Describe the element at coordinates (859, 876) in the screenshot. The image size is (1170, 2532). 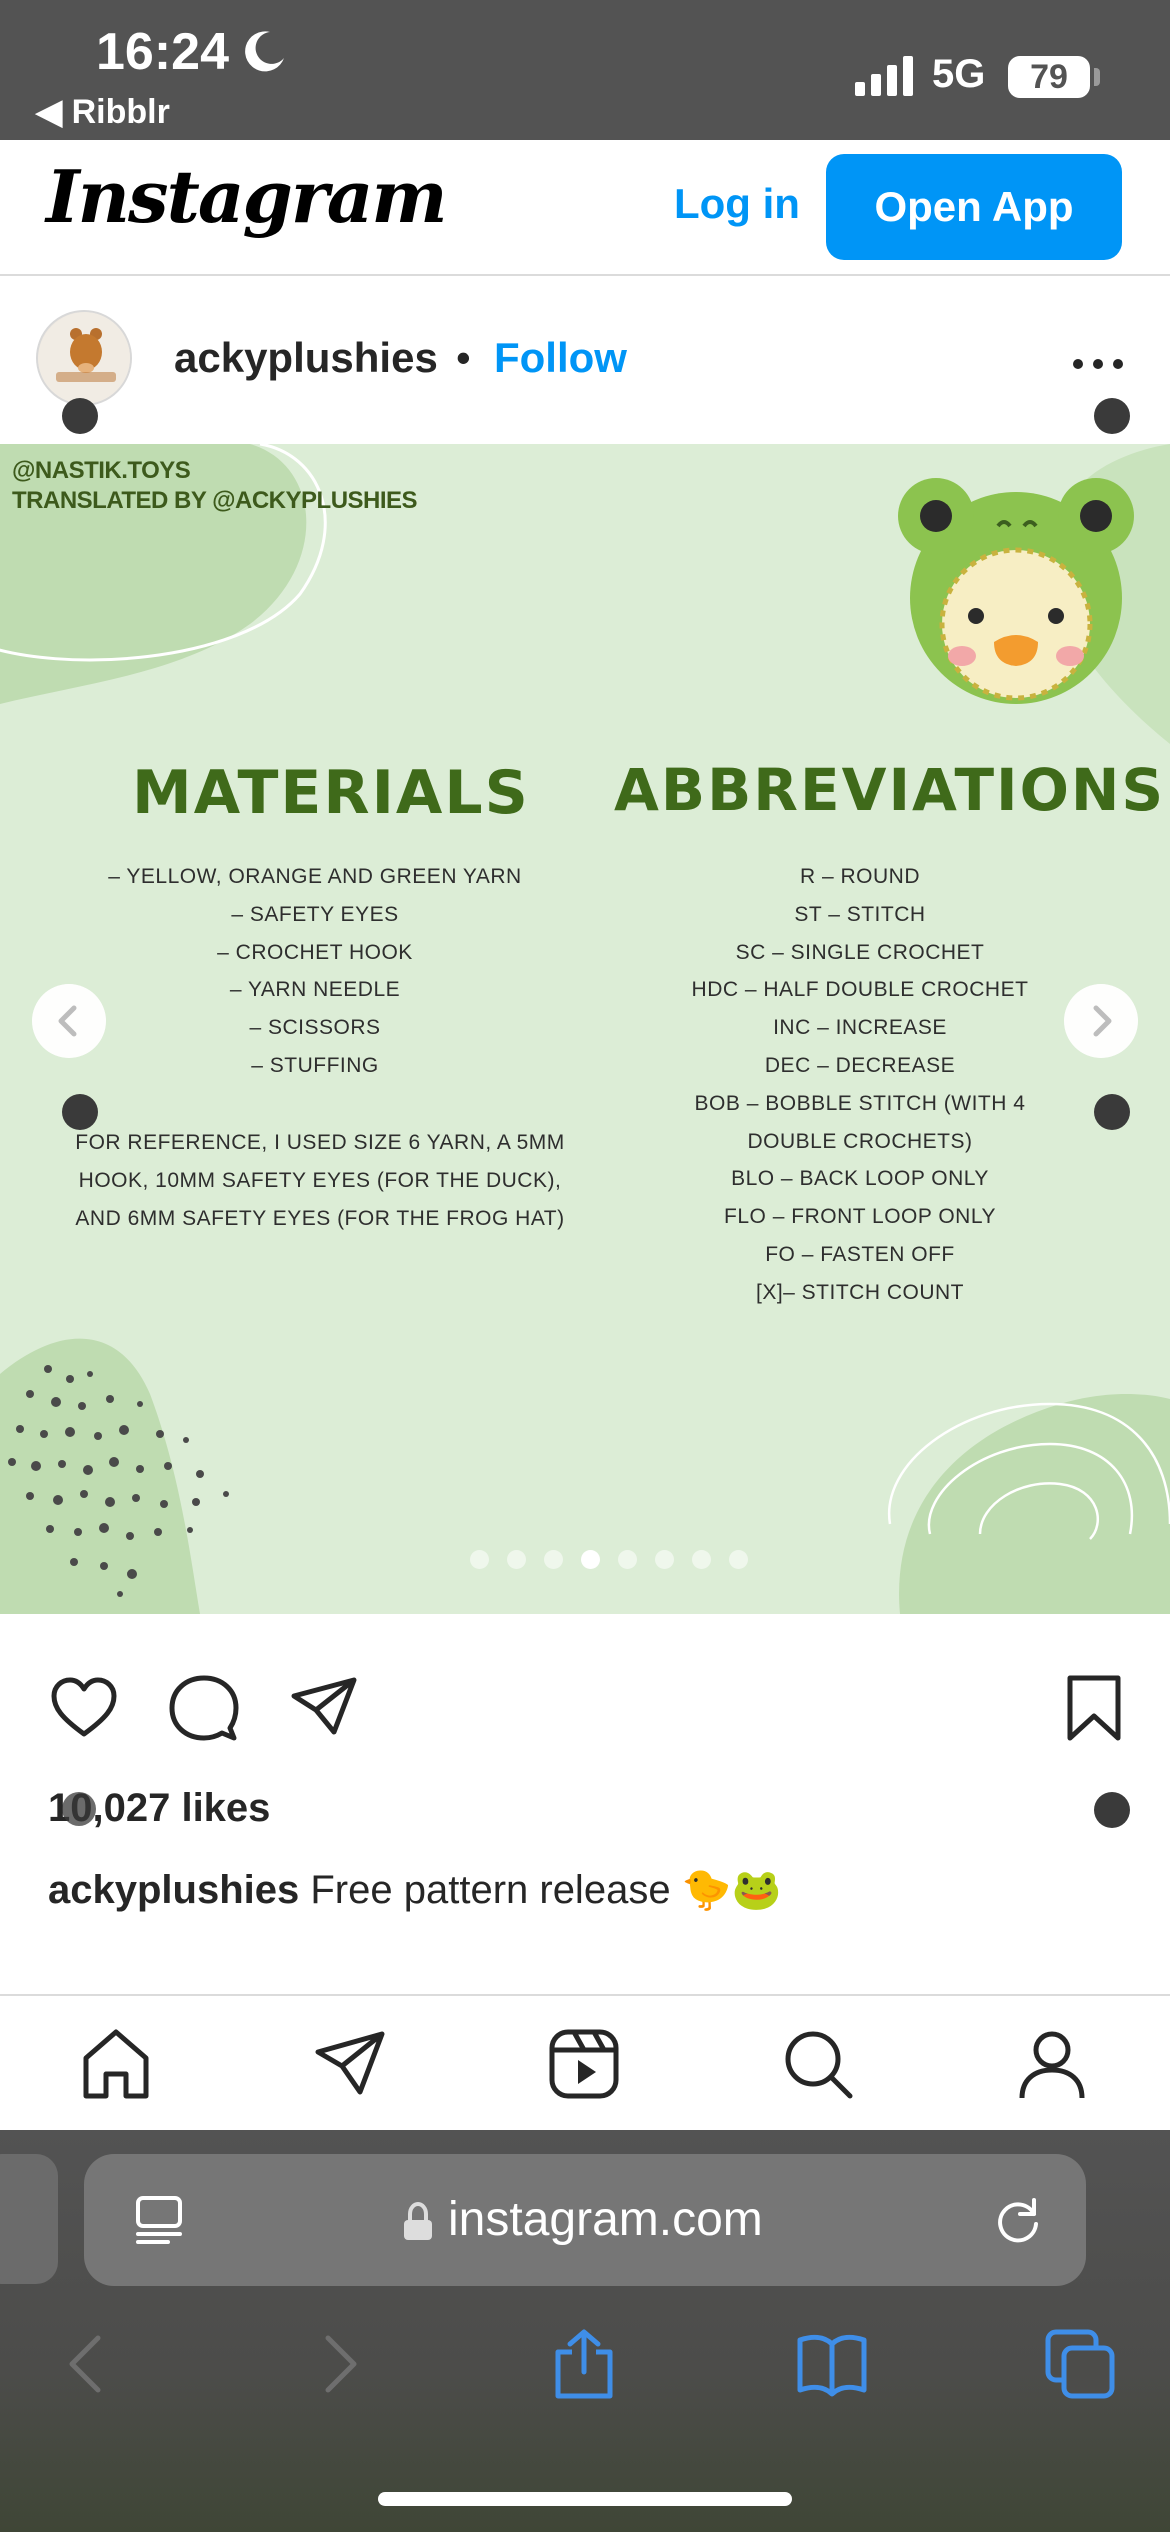
I see `list-item: R – ROUND` at that location.